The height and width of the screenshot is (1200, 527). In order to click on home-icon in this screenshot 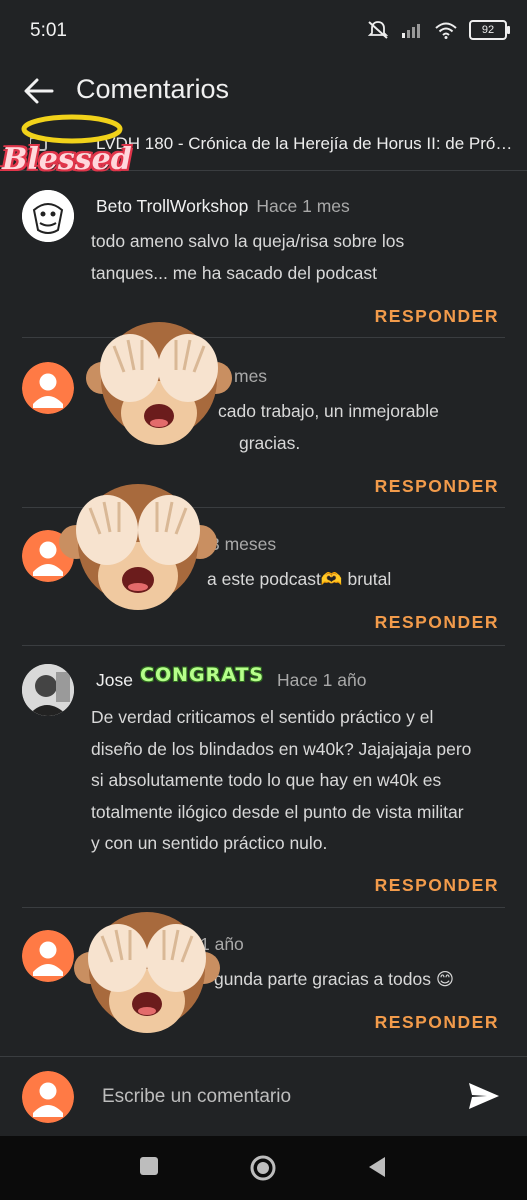, I will do `click(263, 1168)`.